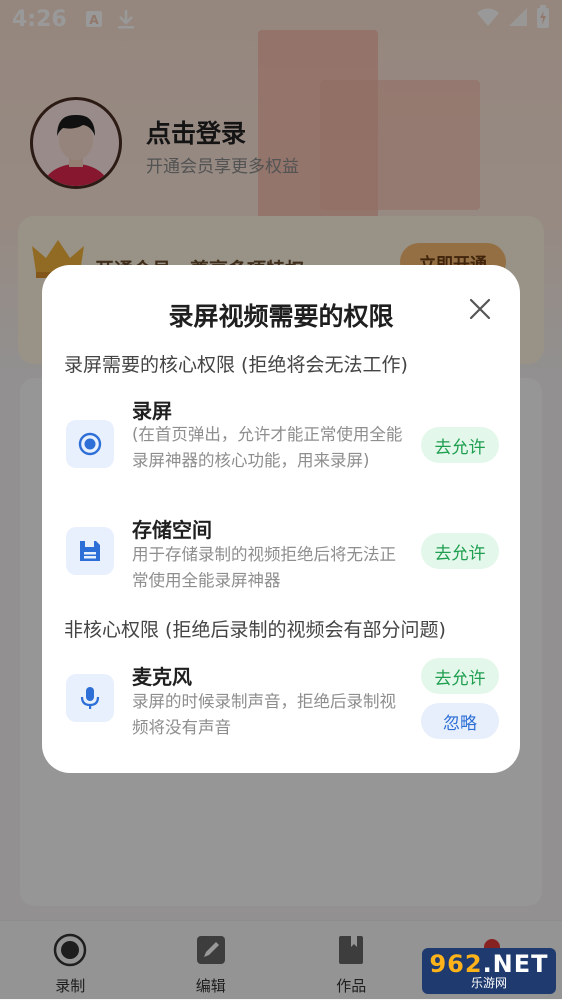  What do you see at coordinates (264, 567) in the screenshot?
I see `permission-description: 用于存储录制的视频拒绝后将无法正常使用全能录屏神器` at bounding box center [264, 567].